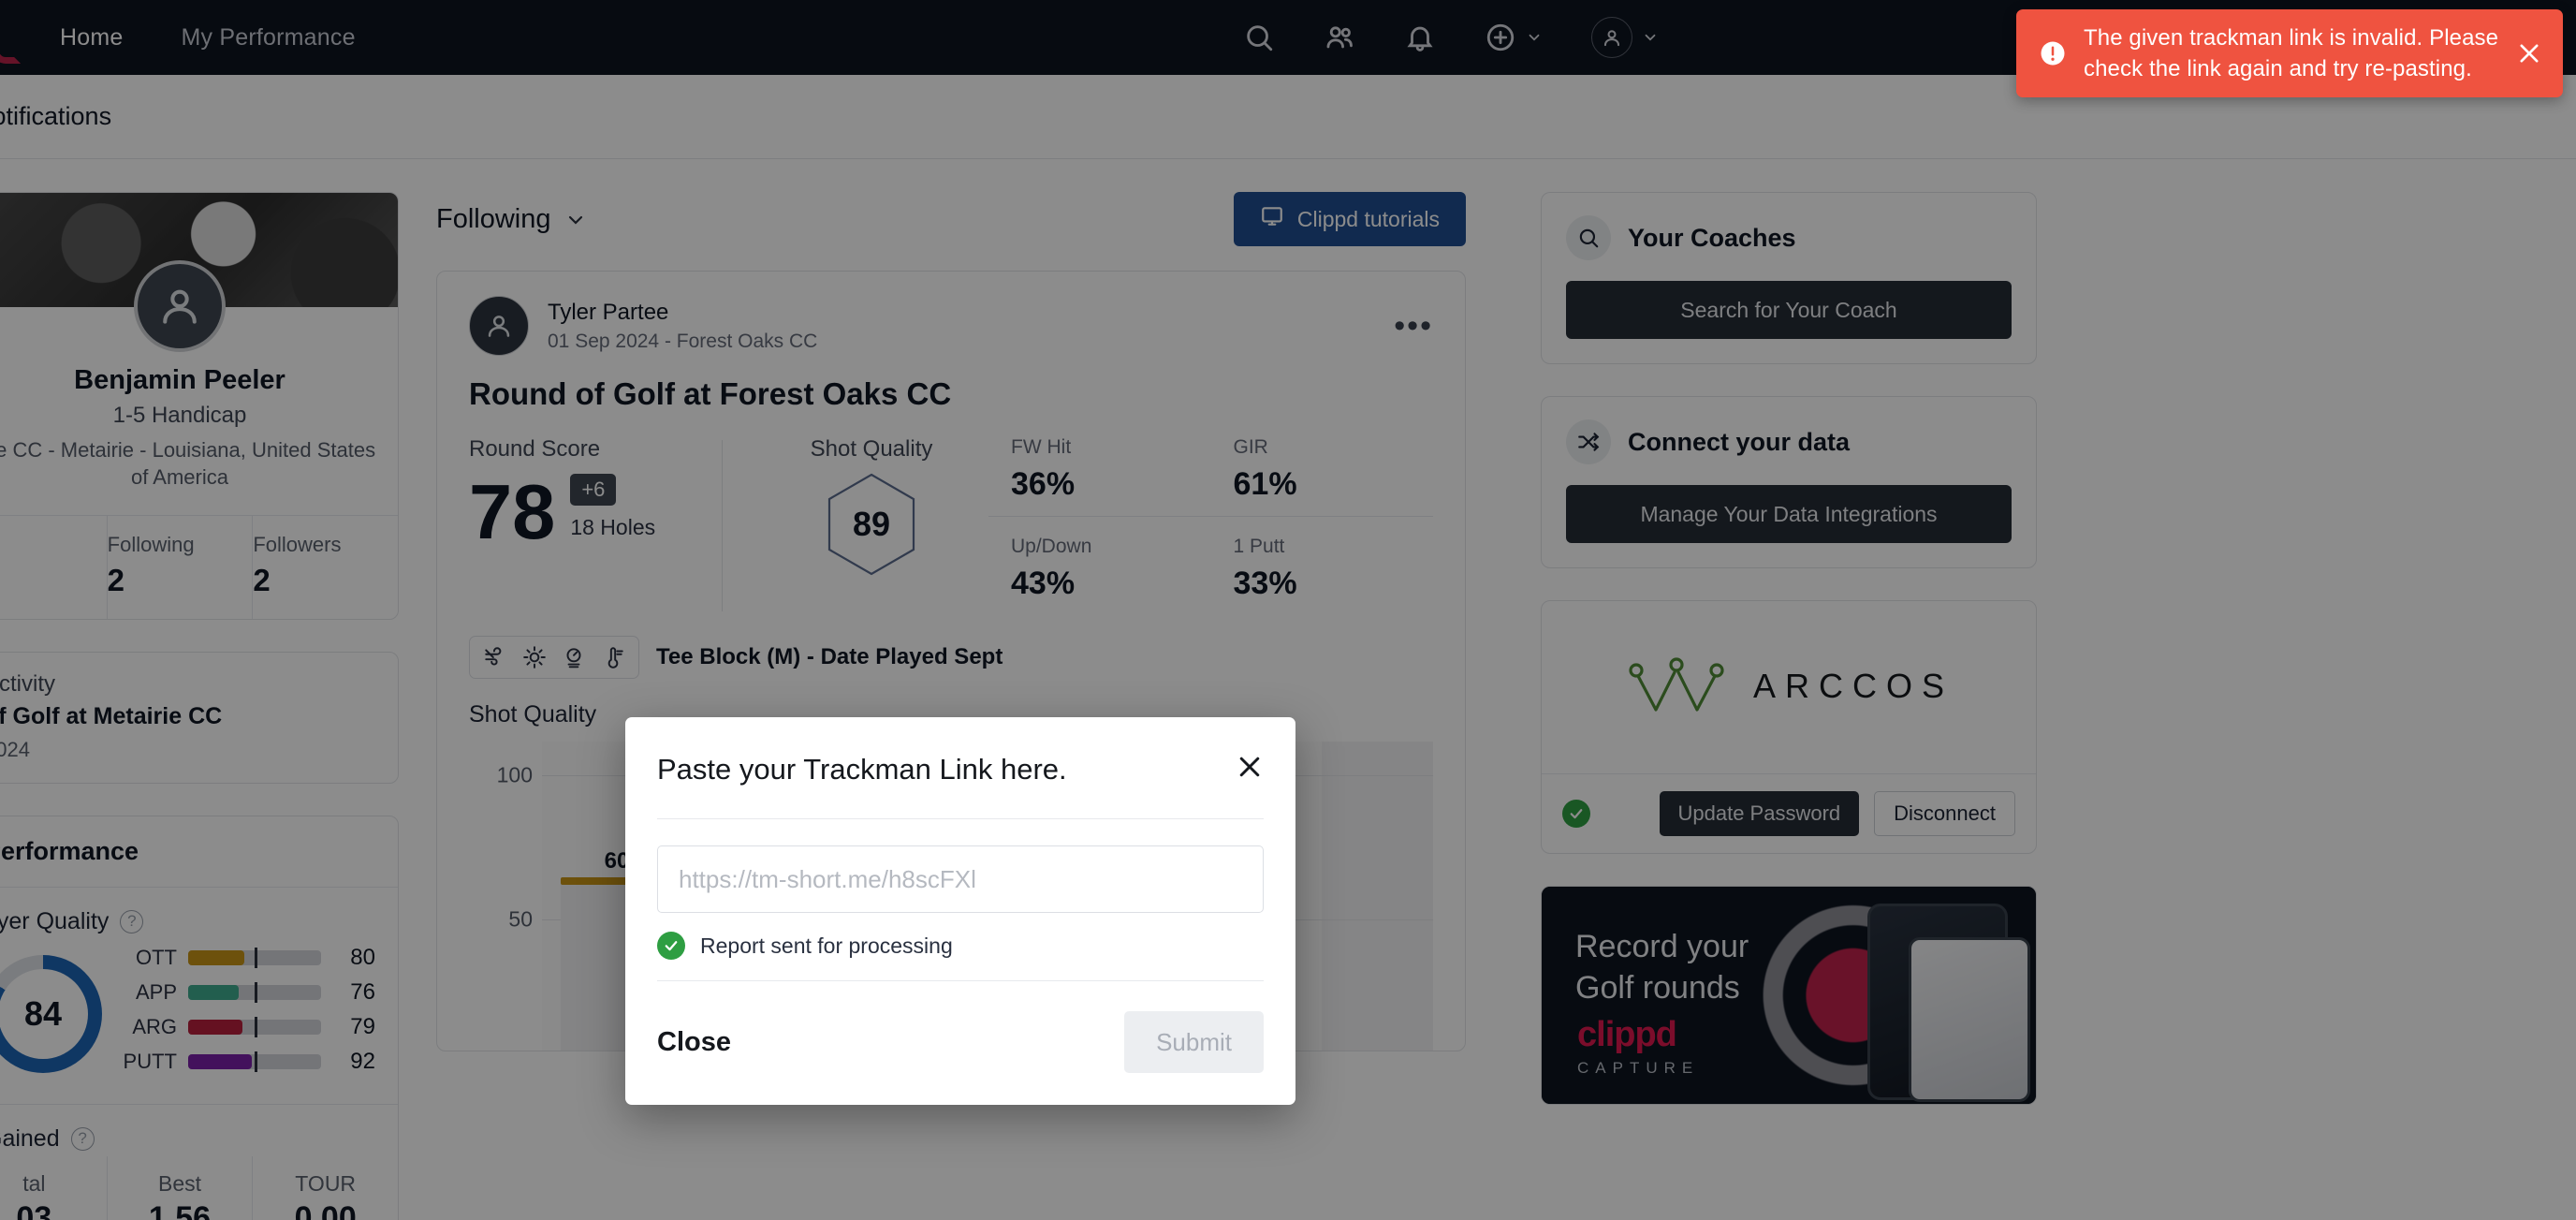 The width and height of the screenshot is (2576, 1220). I want to click on alert-circle-icon, so click(2053, 53).